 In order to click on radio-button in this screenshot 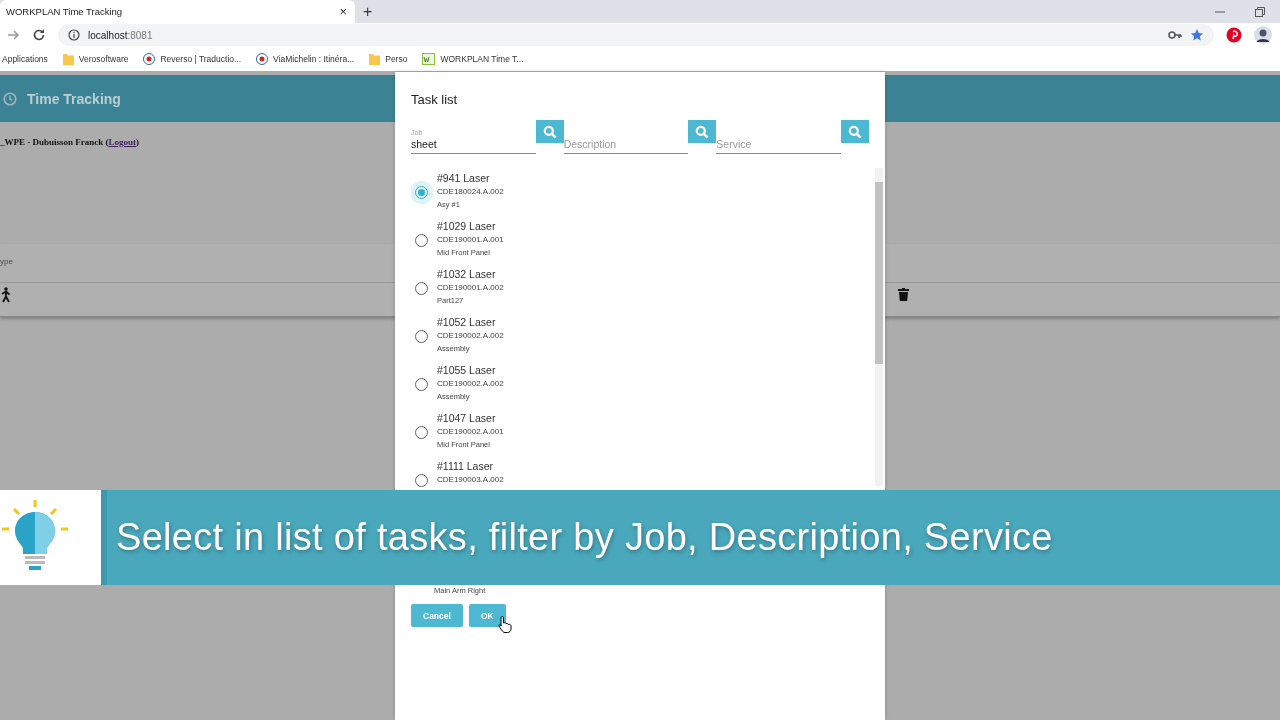, I will do `click(422, 192)`.